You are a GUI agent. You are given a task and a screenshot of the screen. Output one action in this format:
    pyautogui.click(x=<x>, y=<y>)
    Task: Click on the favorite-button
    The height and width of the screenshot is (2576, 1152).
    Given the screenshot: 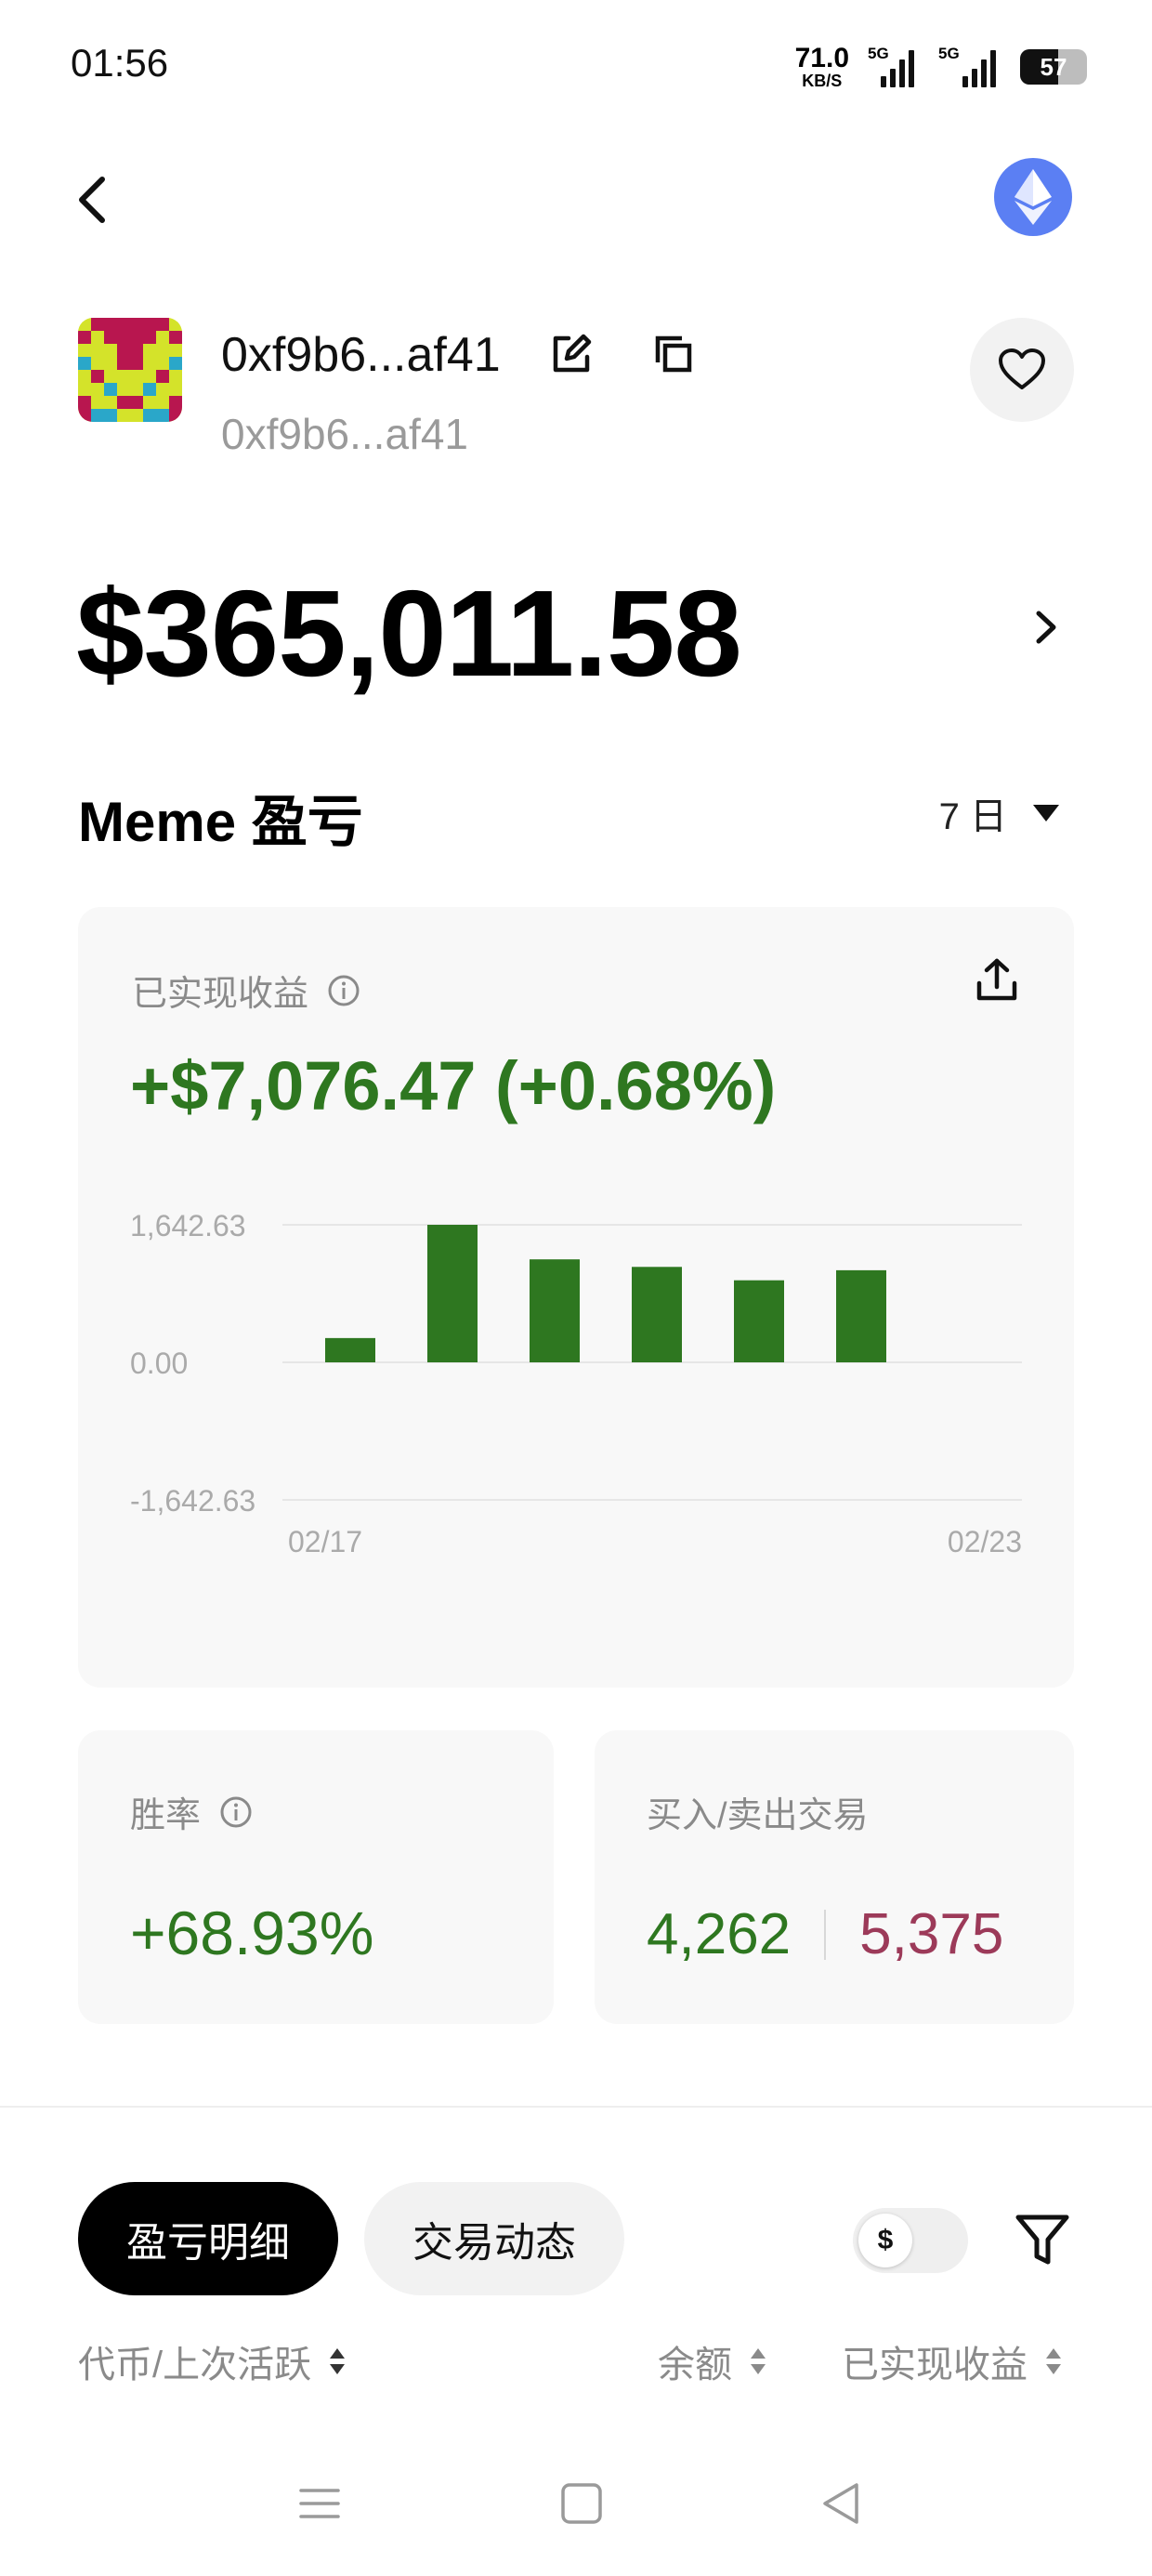 What is the action you would take?
    pyautogui.click(x=1022, y=370)
    